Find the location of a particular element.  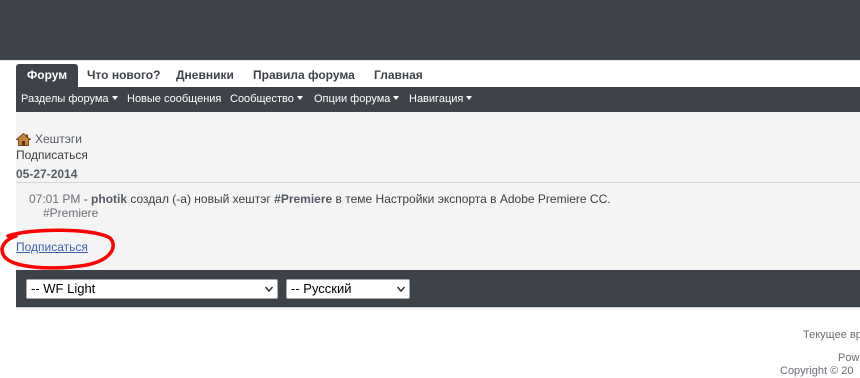

subnav-label: Опции форума is located at coordinates (352, 99).